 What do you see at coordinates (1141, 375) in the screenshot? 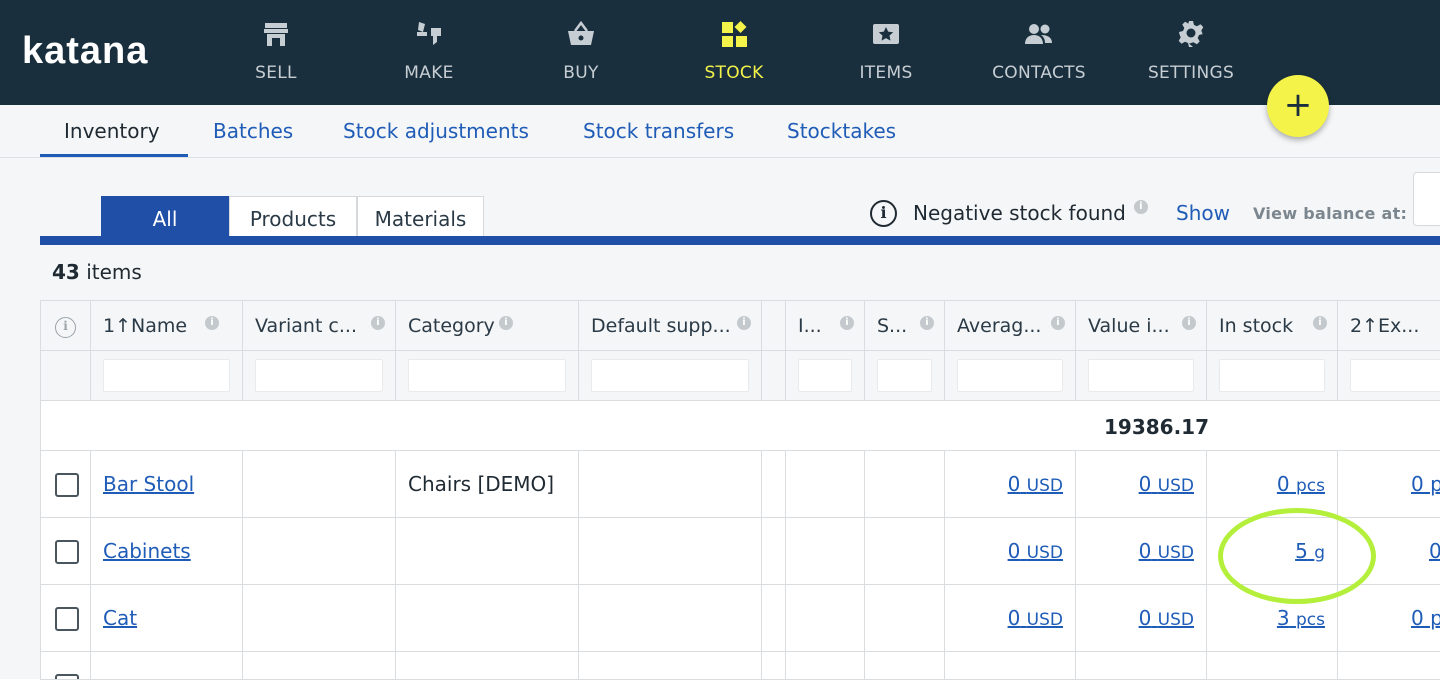
I see `value-filter-input` at bounding box center [1141, 375].